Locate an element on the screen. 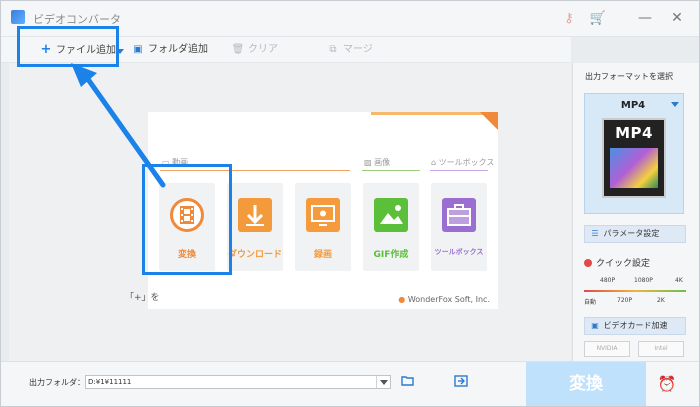 This screenshot has width=700, height=407. parameter-settings-button: ☰ パラメータ設定 is located at coordinates (635, 234).